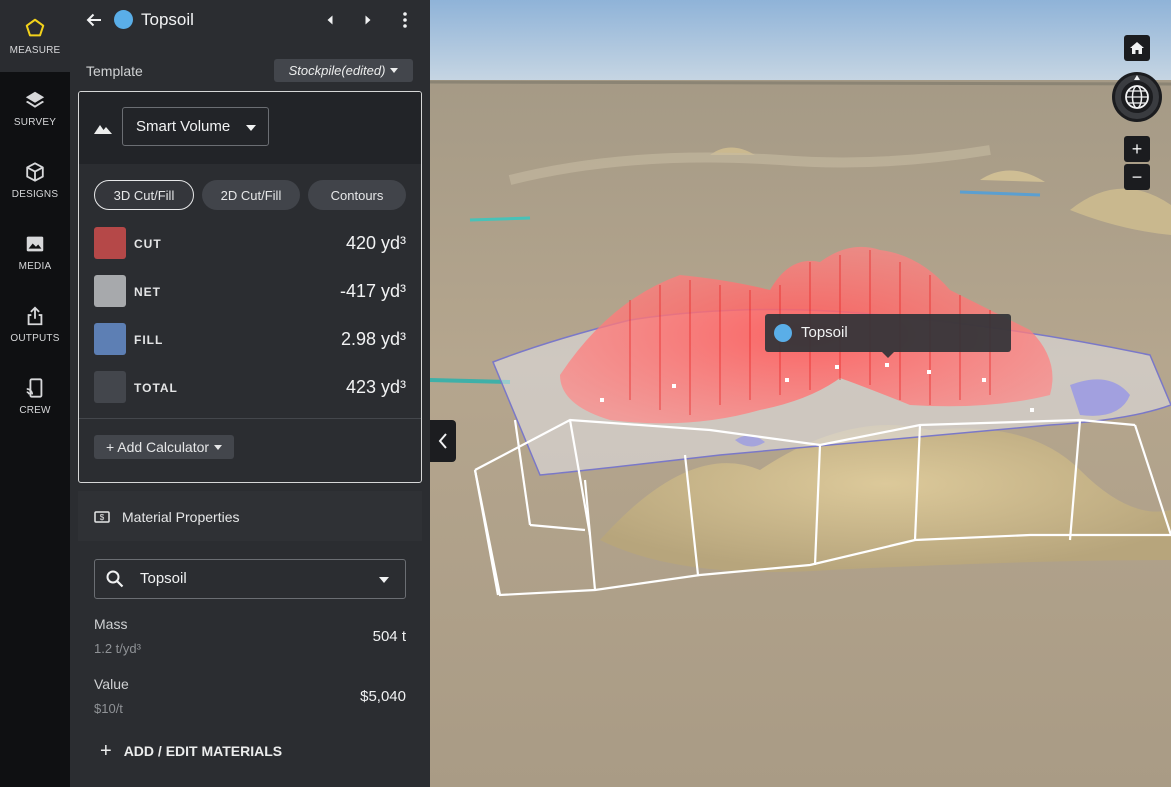 The image size is (1171, 787). What do you see at coordinates (110, 387) in the screenshot?
I see `total-color-swatch` at bounding box center [110, 387].